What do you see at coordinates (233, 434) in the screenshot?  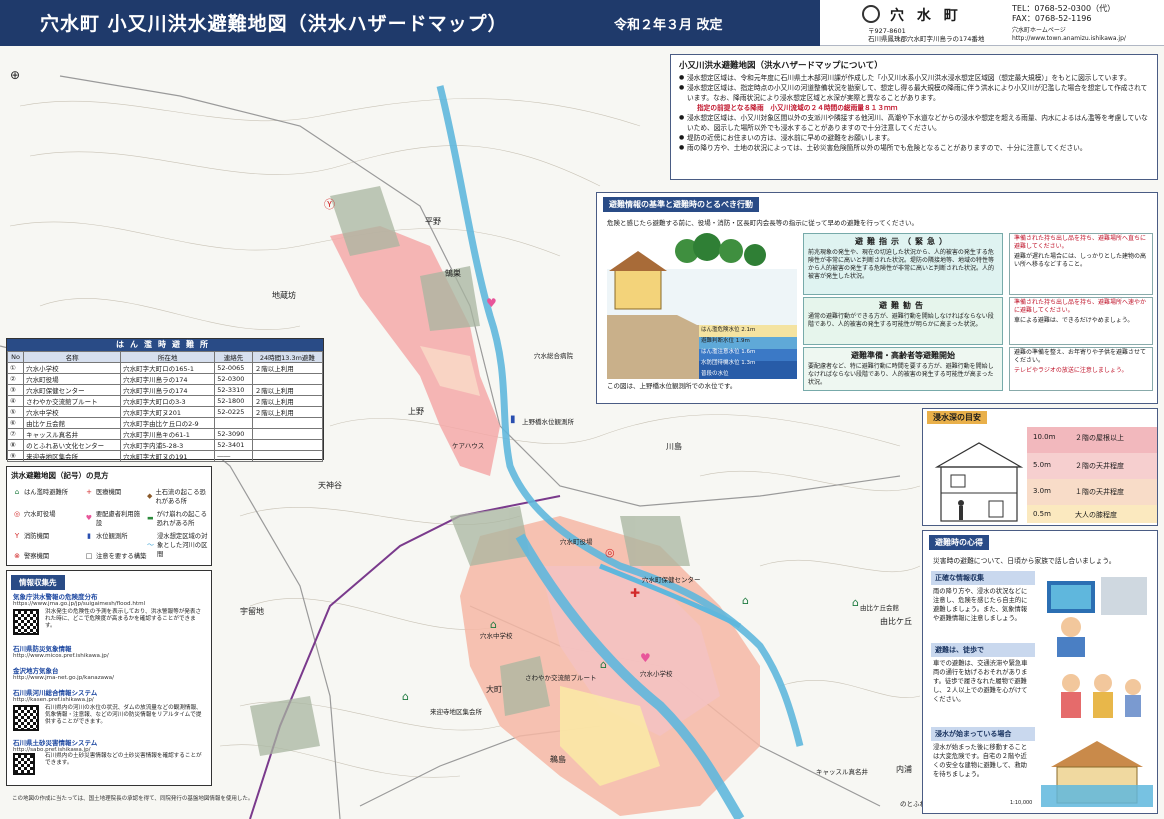 I see `cell: 52-3090` at bounding box center [233, 434].